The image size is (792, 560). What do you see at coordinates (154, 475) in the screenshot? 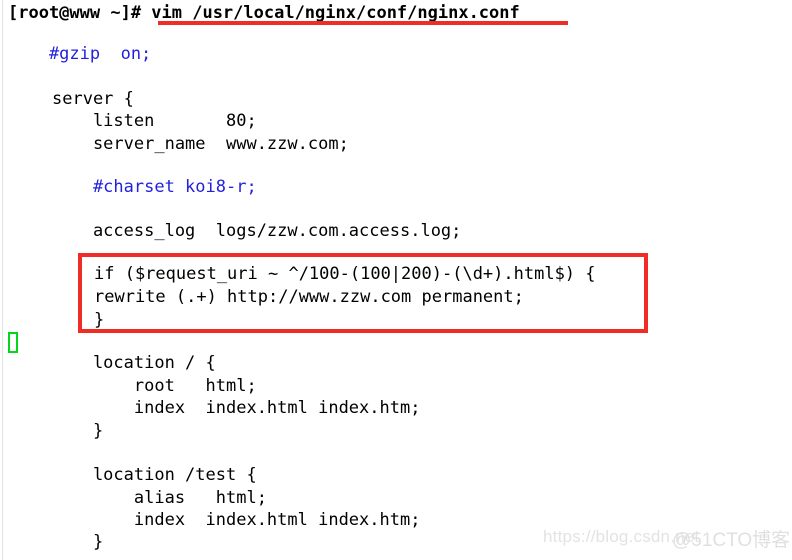
I see `config-line: location /test {` at bounding box center [154, 475].